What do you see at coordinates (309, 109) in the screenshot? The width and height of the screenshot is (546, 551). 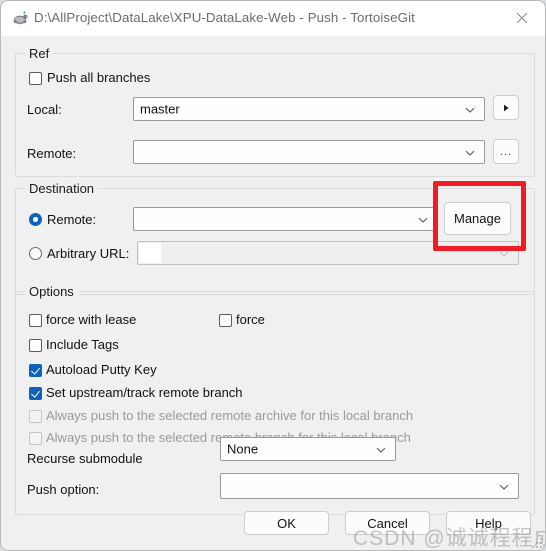 I see `local-branch-combobox: master` at bounding box center [309, 109].